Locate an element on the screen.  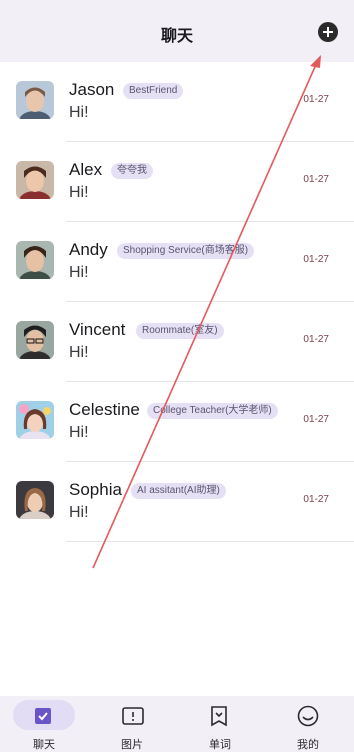
contact-name: Celestine is located at coordinates (104, 409).